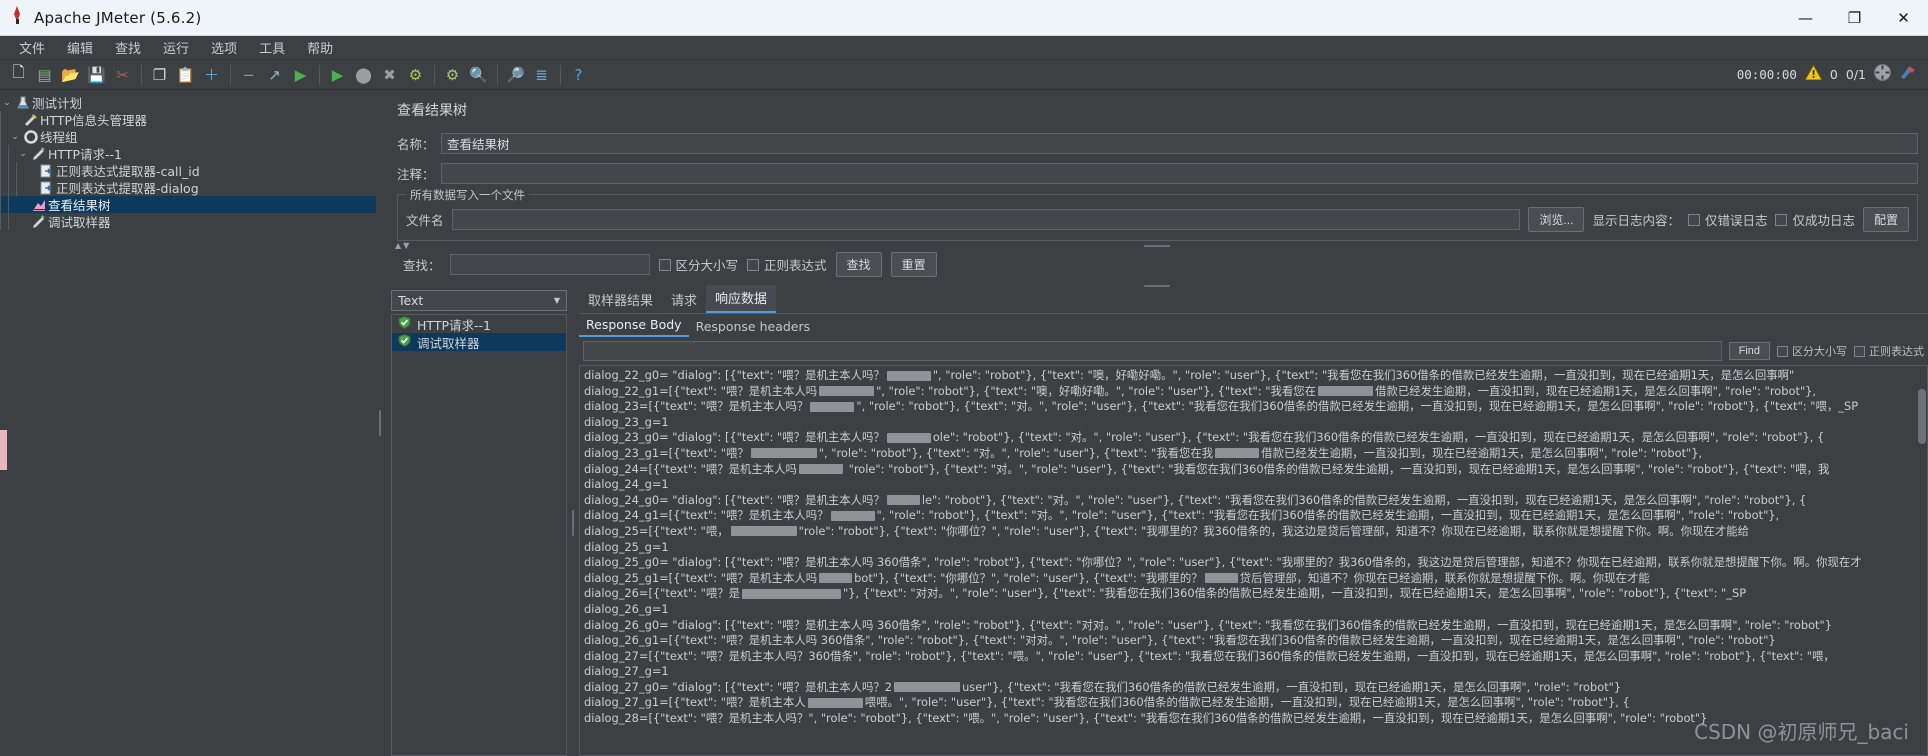 This screenshot has width=1928, height=756. What do you see at coordinates (1749, 351) in the screenshot?
I see `response-find-button: Find` at bounding box center [1749, 351].